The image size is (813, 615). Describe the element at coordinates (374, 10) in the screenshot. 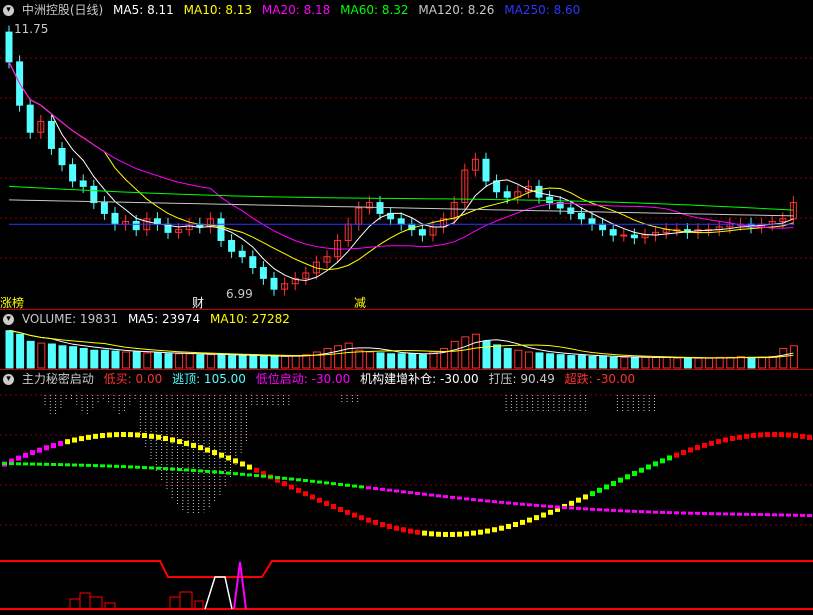

I see `ma60-label: MA60: 8.32` at that location.